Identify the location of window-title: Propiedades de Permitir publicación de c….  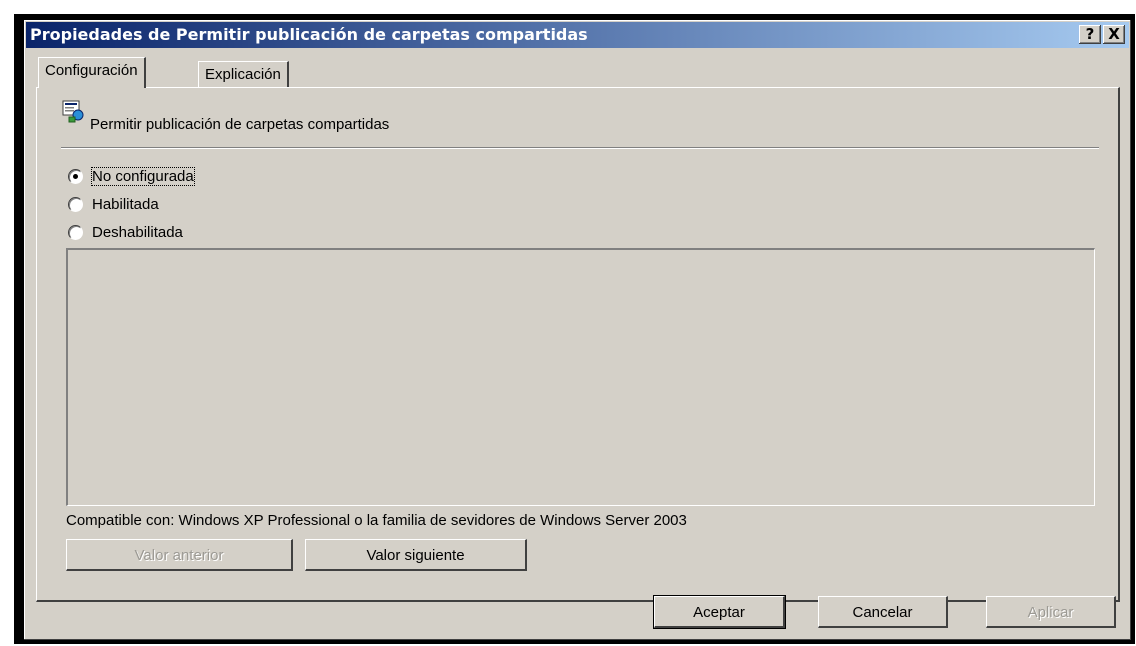
(309, 34).